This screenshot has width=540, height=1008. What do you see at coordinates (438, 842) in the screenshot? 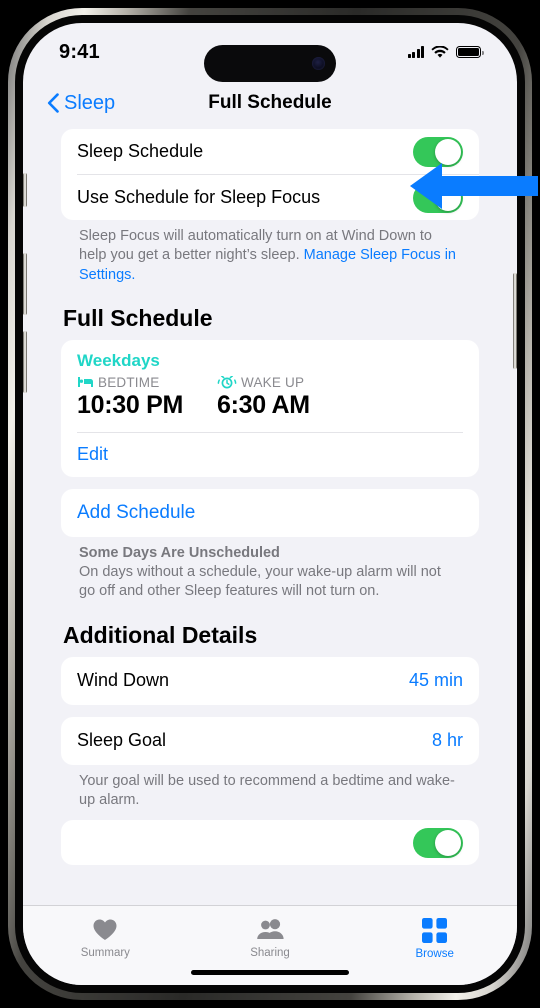
I see `partial-row-toggle` at bounding box center [438, 842].